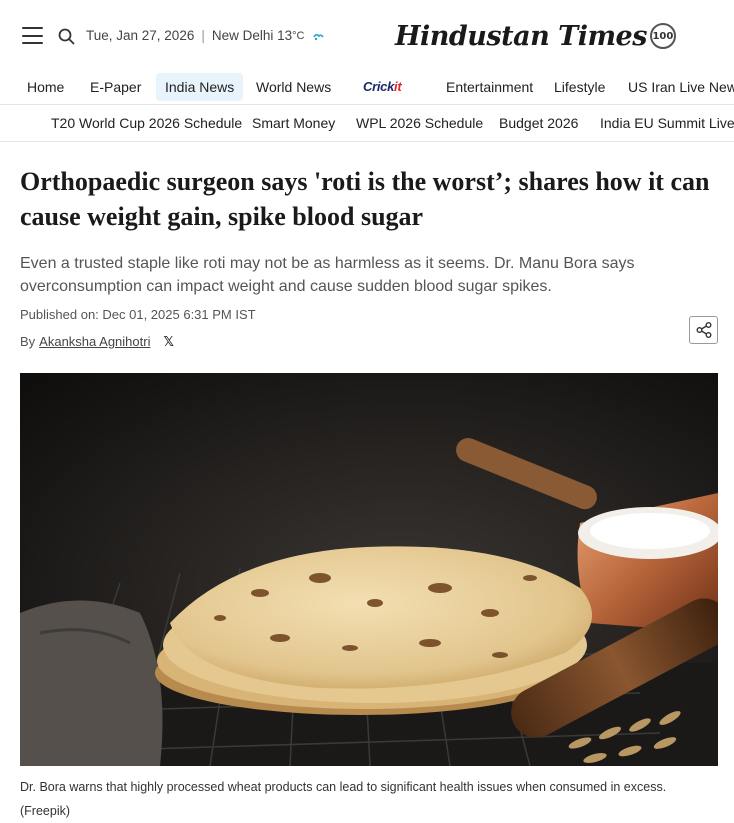 The image size is (734, 823). Describe the element at coordinates (94, 341) in the screenshot. I see `author-link: Akanksha Agnihotri` at that location.